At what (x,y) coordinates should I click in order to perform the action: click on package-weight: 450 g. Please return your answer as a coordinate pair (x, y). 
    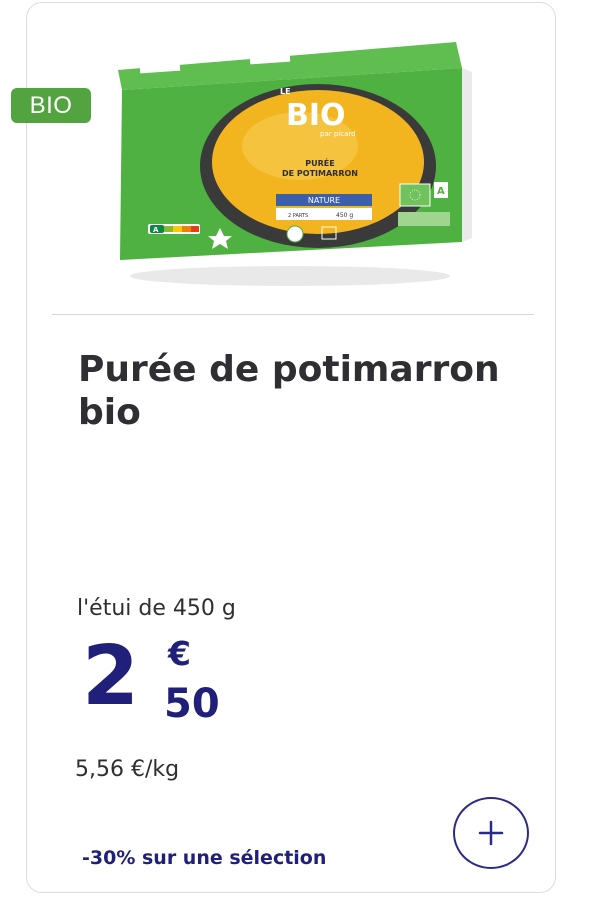
    Looking at the image, I should click on (344, 215).